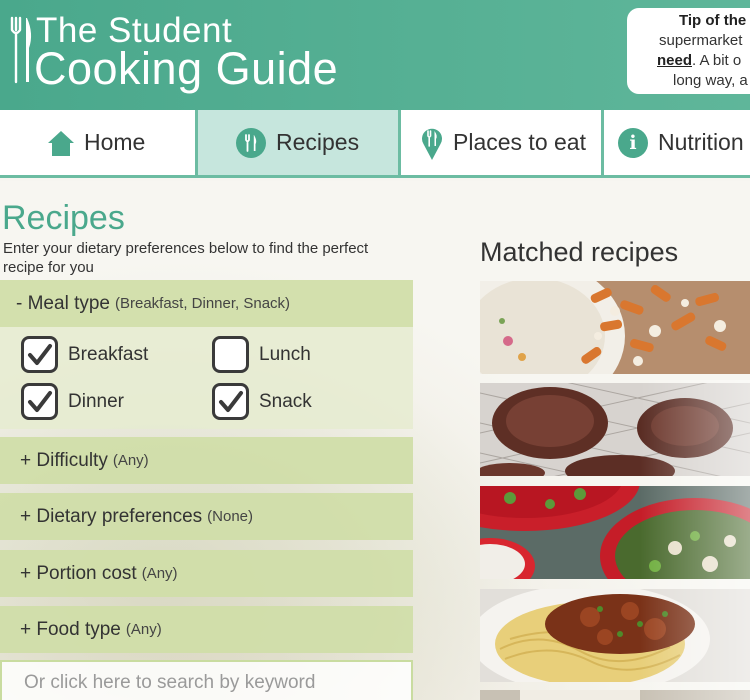 This screenshot has width=750, height=700. What do you see at coordinates (63, 303) in the screenshot?
I see `filter-label: - Meal type` at bounding box center [63, 303].